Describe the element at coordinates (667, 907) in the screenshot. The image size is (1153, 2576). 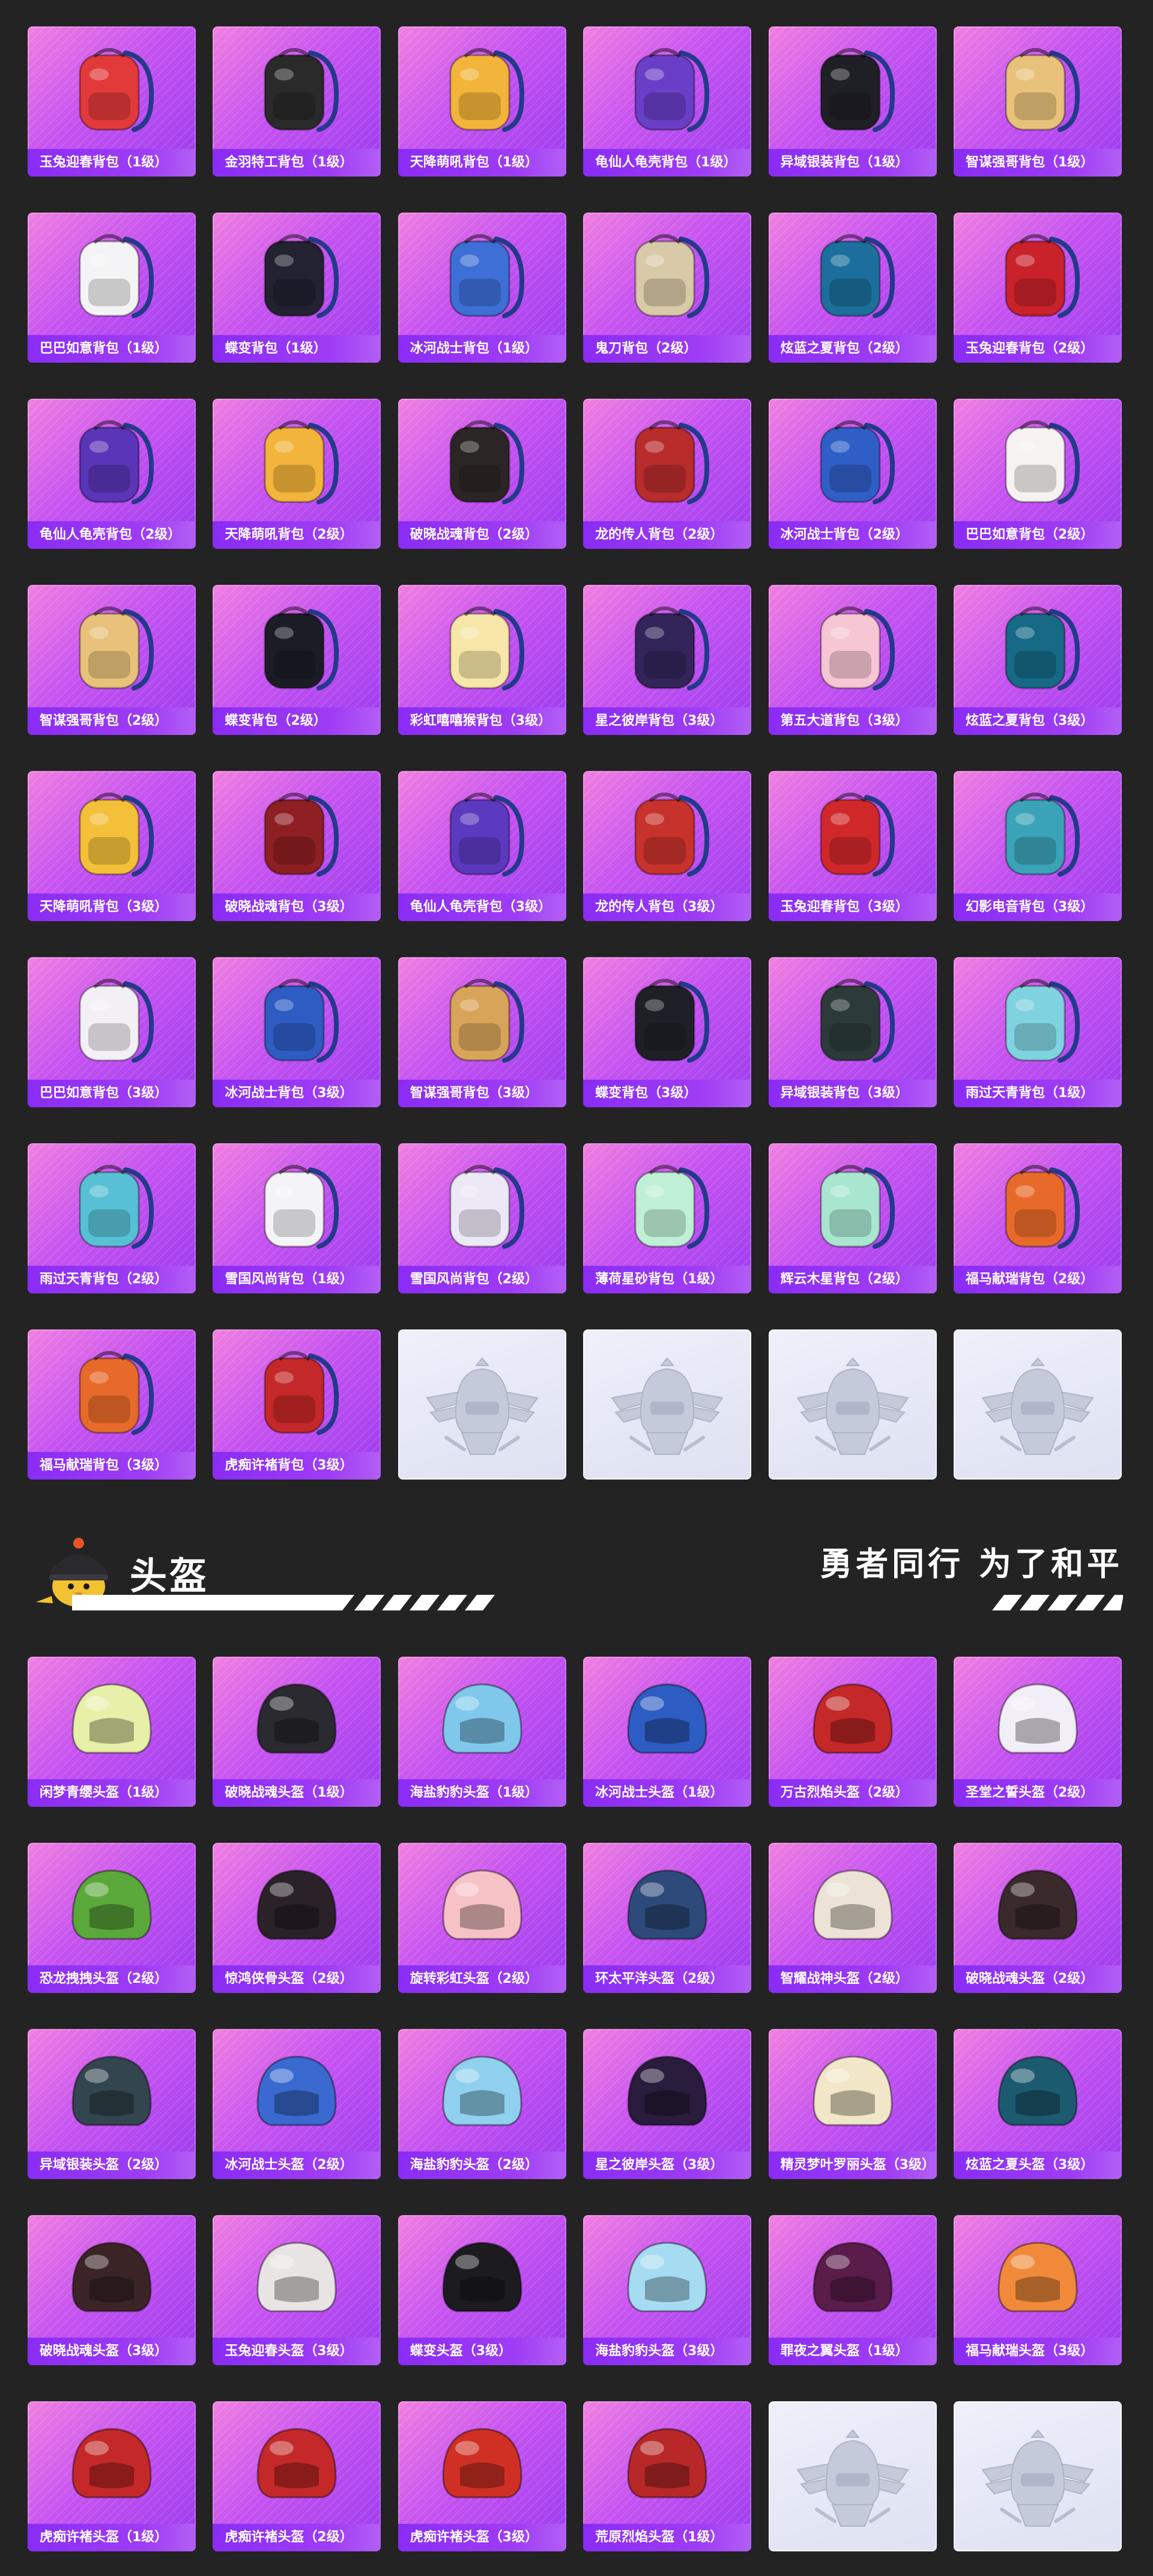
I see `item-name-label: 龙的传人背包（3级）` at that location.